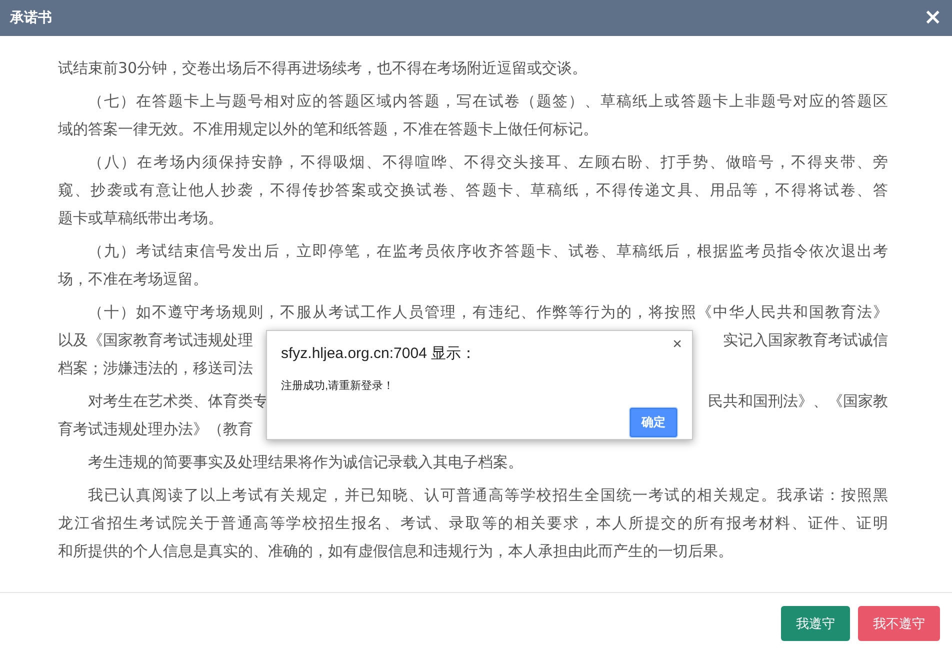 The height and width of the screenshot is (650, 952). What do you see at coordinates (899, 623) in the screenshot?
I see `decline-button: 我不遵守` at bounding box center [899, 623].